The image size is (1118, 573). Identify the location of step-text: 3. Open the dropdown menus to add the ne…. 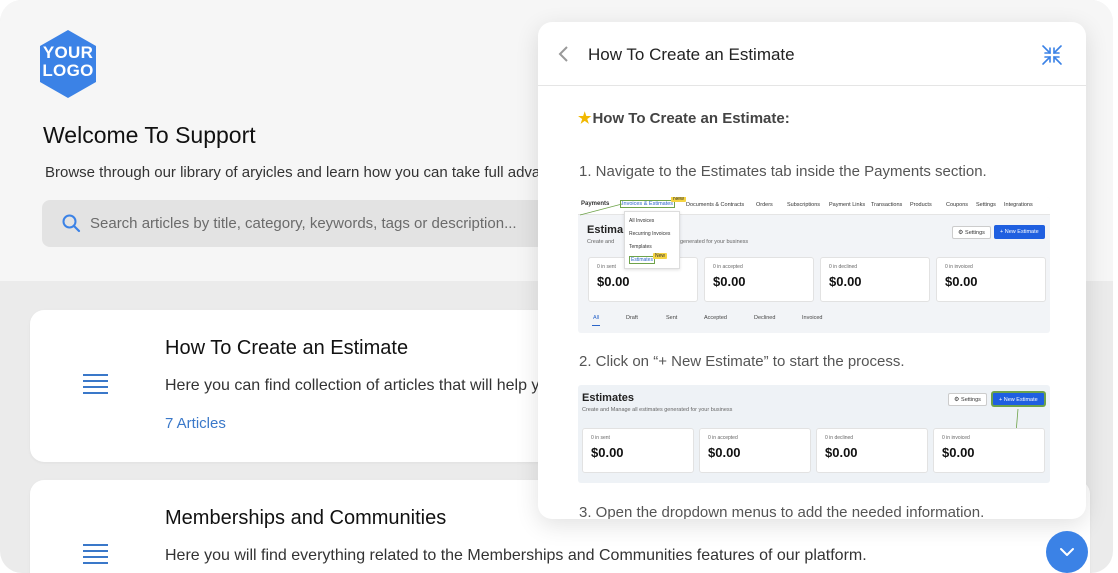
(782, 511).